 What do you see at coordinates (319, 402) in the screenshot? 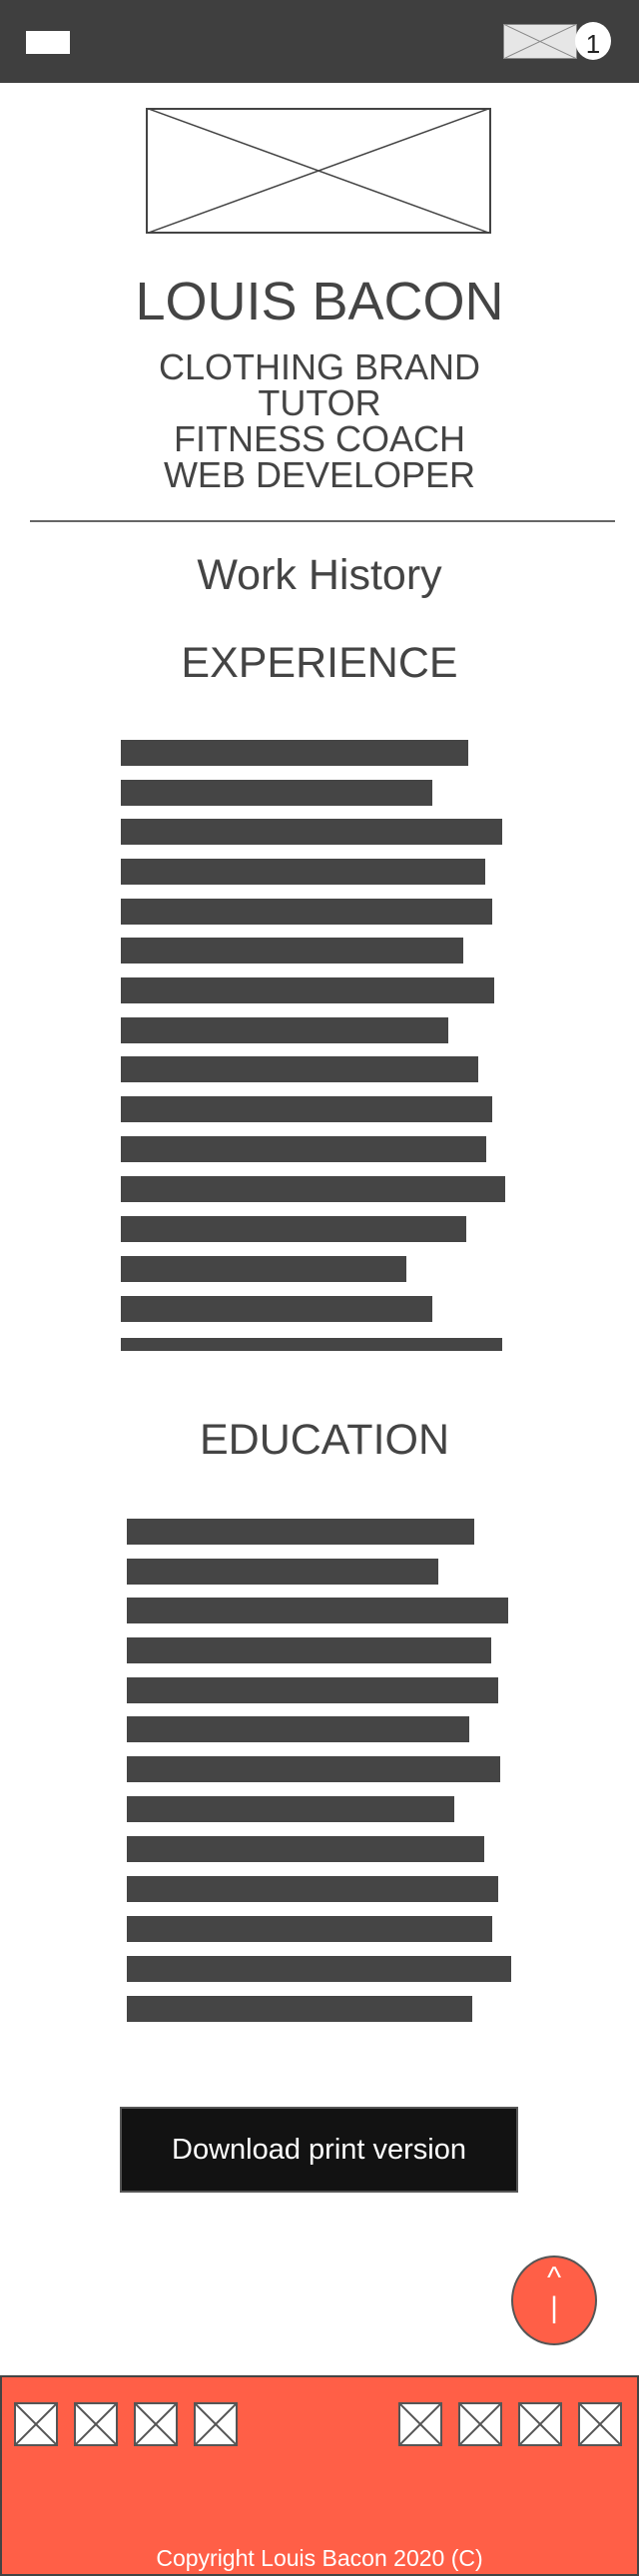
I see `role-item: TUTOR` at bounding box center [319, 402].